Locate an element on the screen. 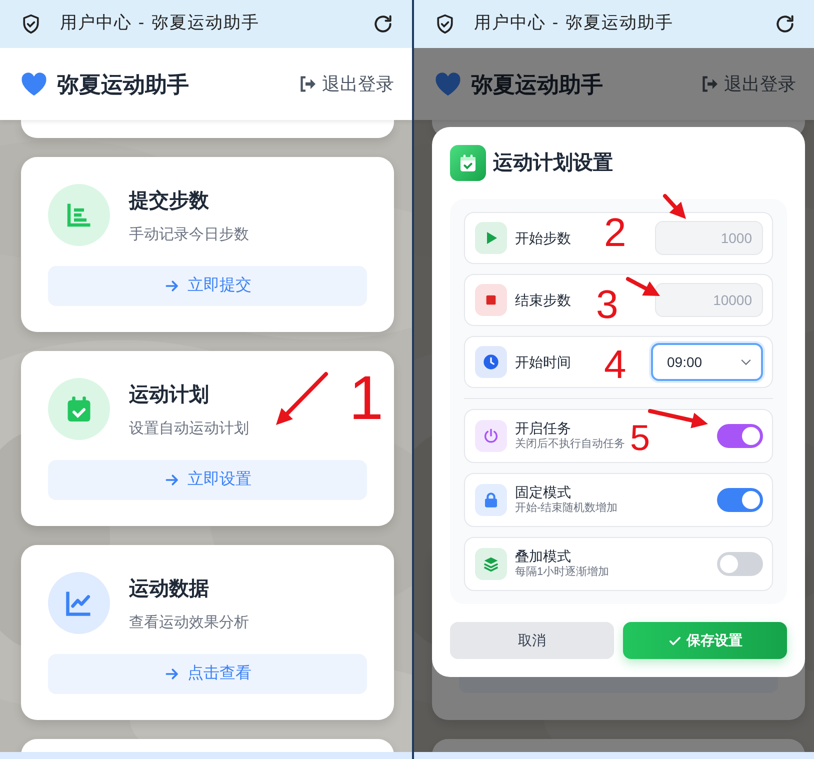 This screenshot has width=814, height=759. annotation-number: 1 is located at coordinates (366, 399).